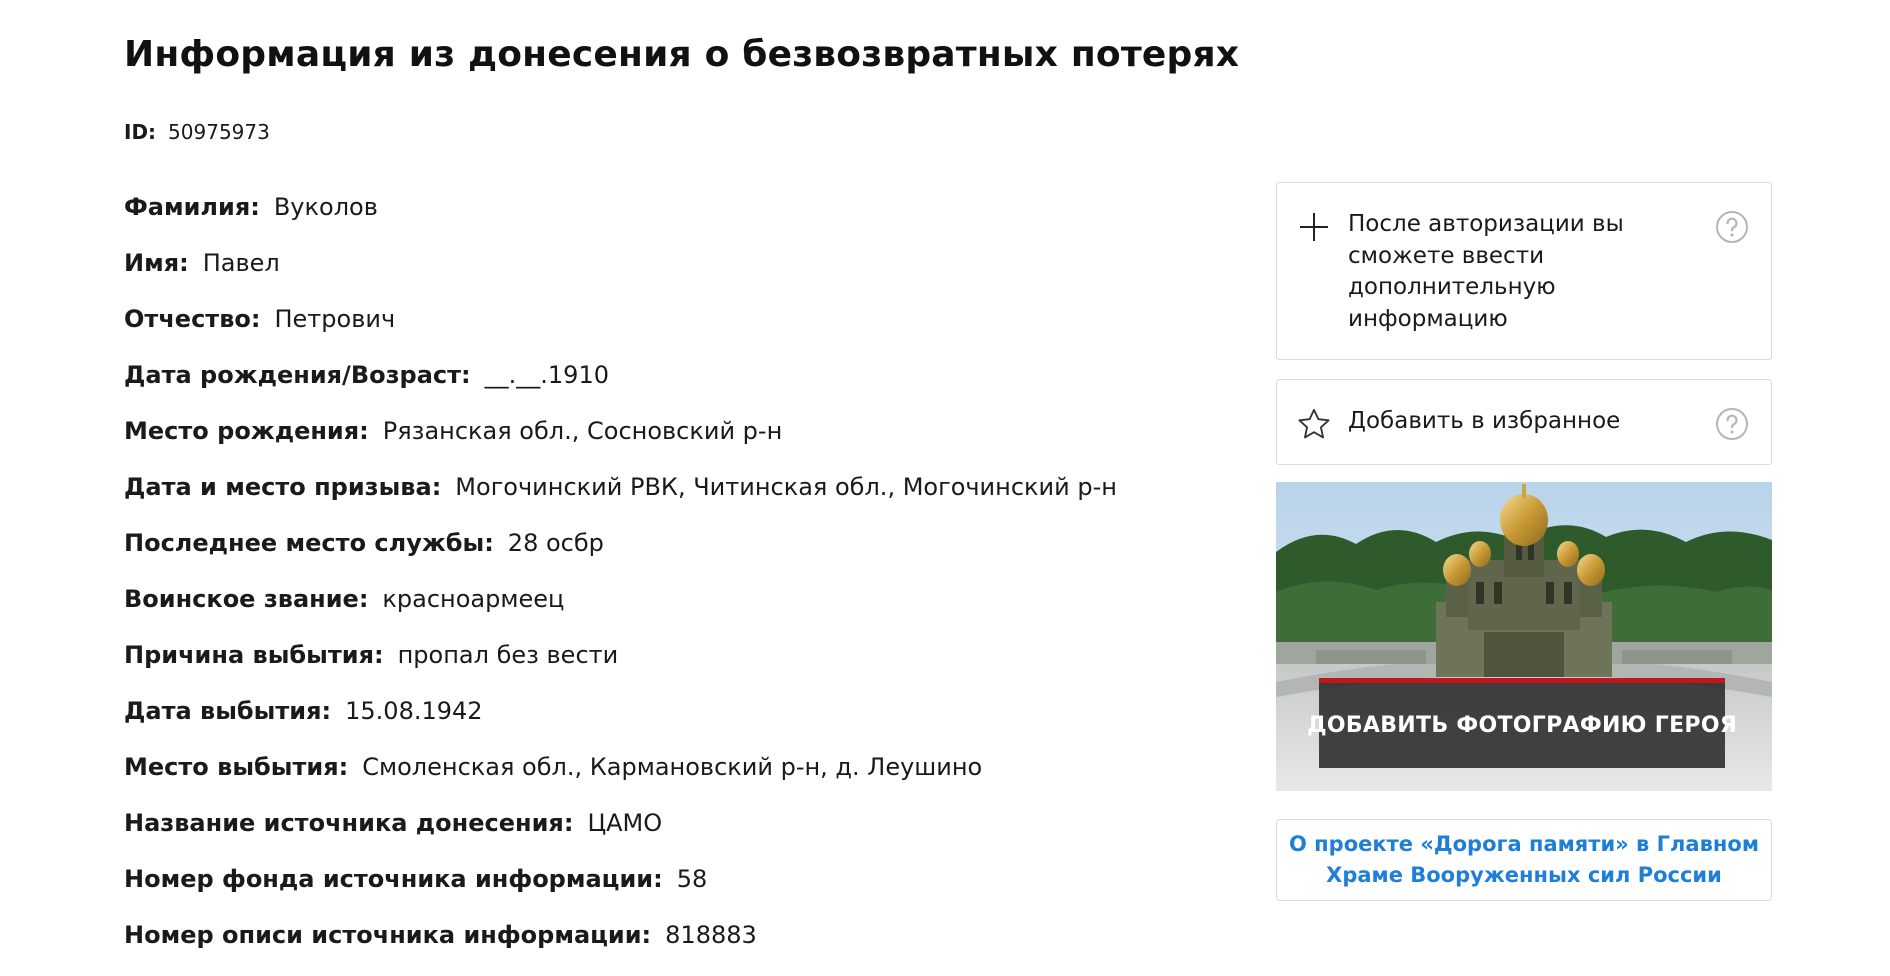 This screenshot has width=1890, height=976. What do you see at coordinates (546, 375) in the screenshot?
I see `field-value: __.__.1910` at bounding box center [546, 375].